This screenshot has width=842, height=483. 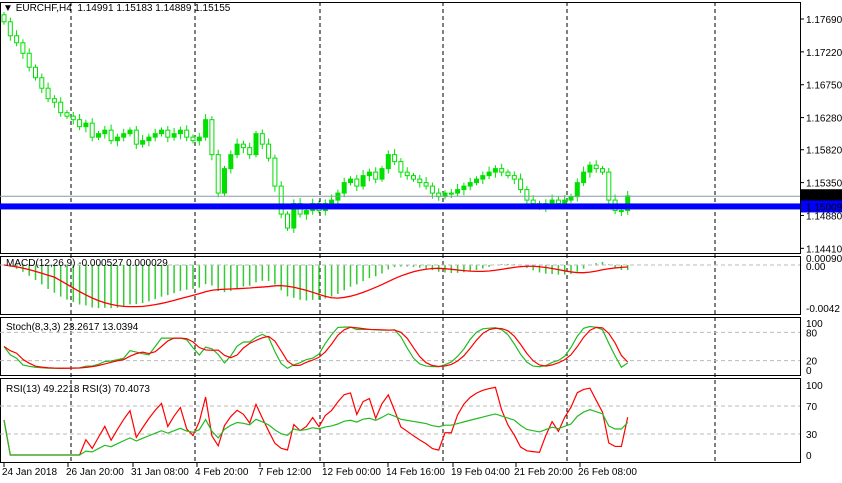 I want to click on rsi-label: RSI(13) 49.2218 RSI(3) 70.4073, so click(x=78, y=389).